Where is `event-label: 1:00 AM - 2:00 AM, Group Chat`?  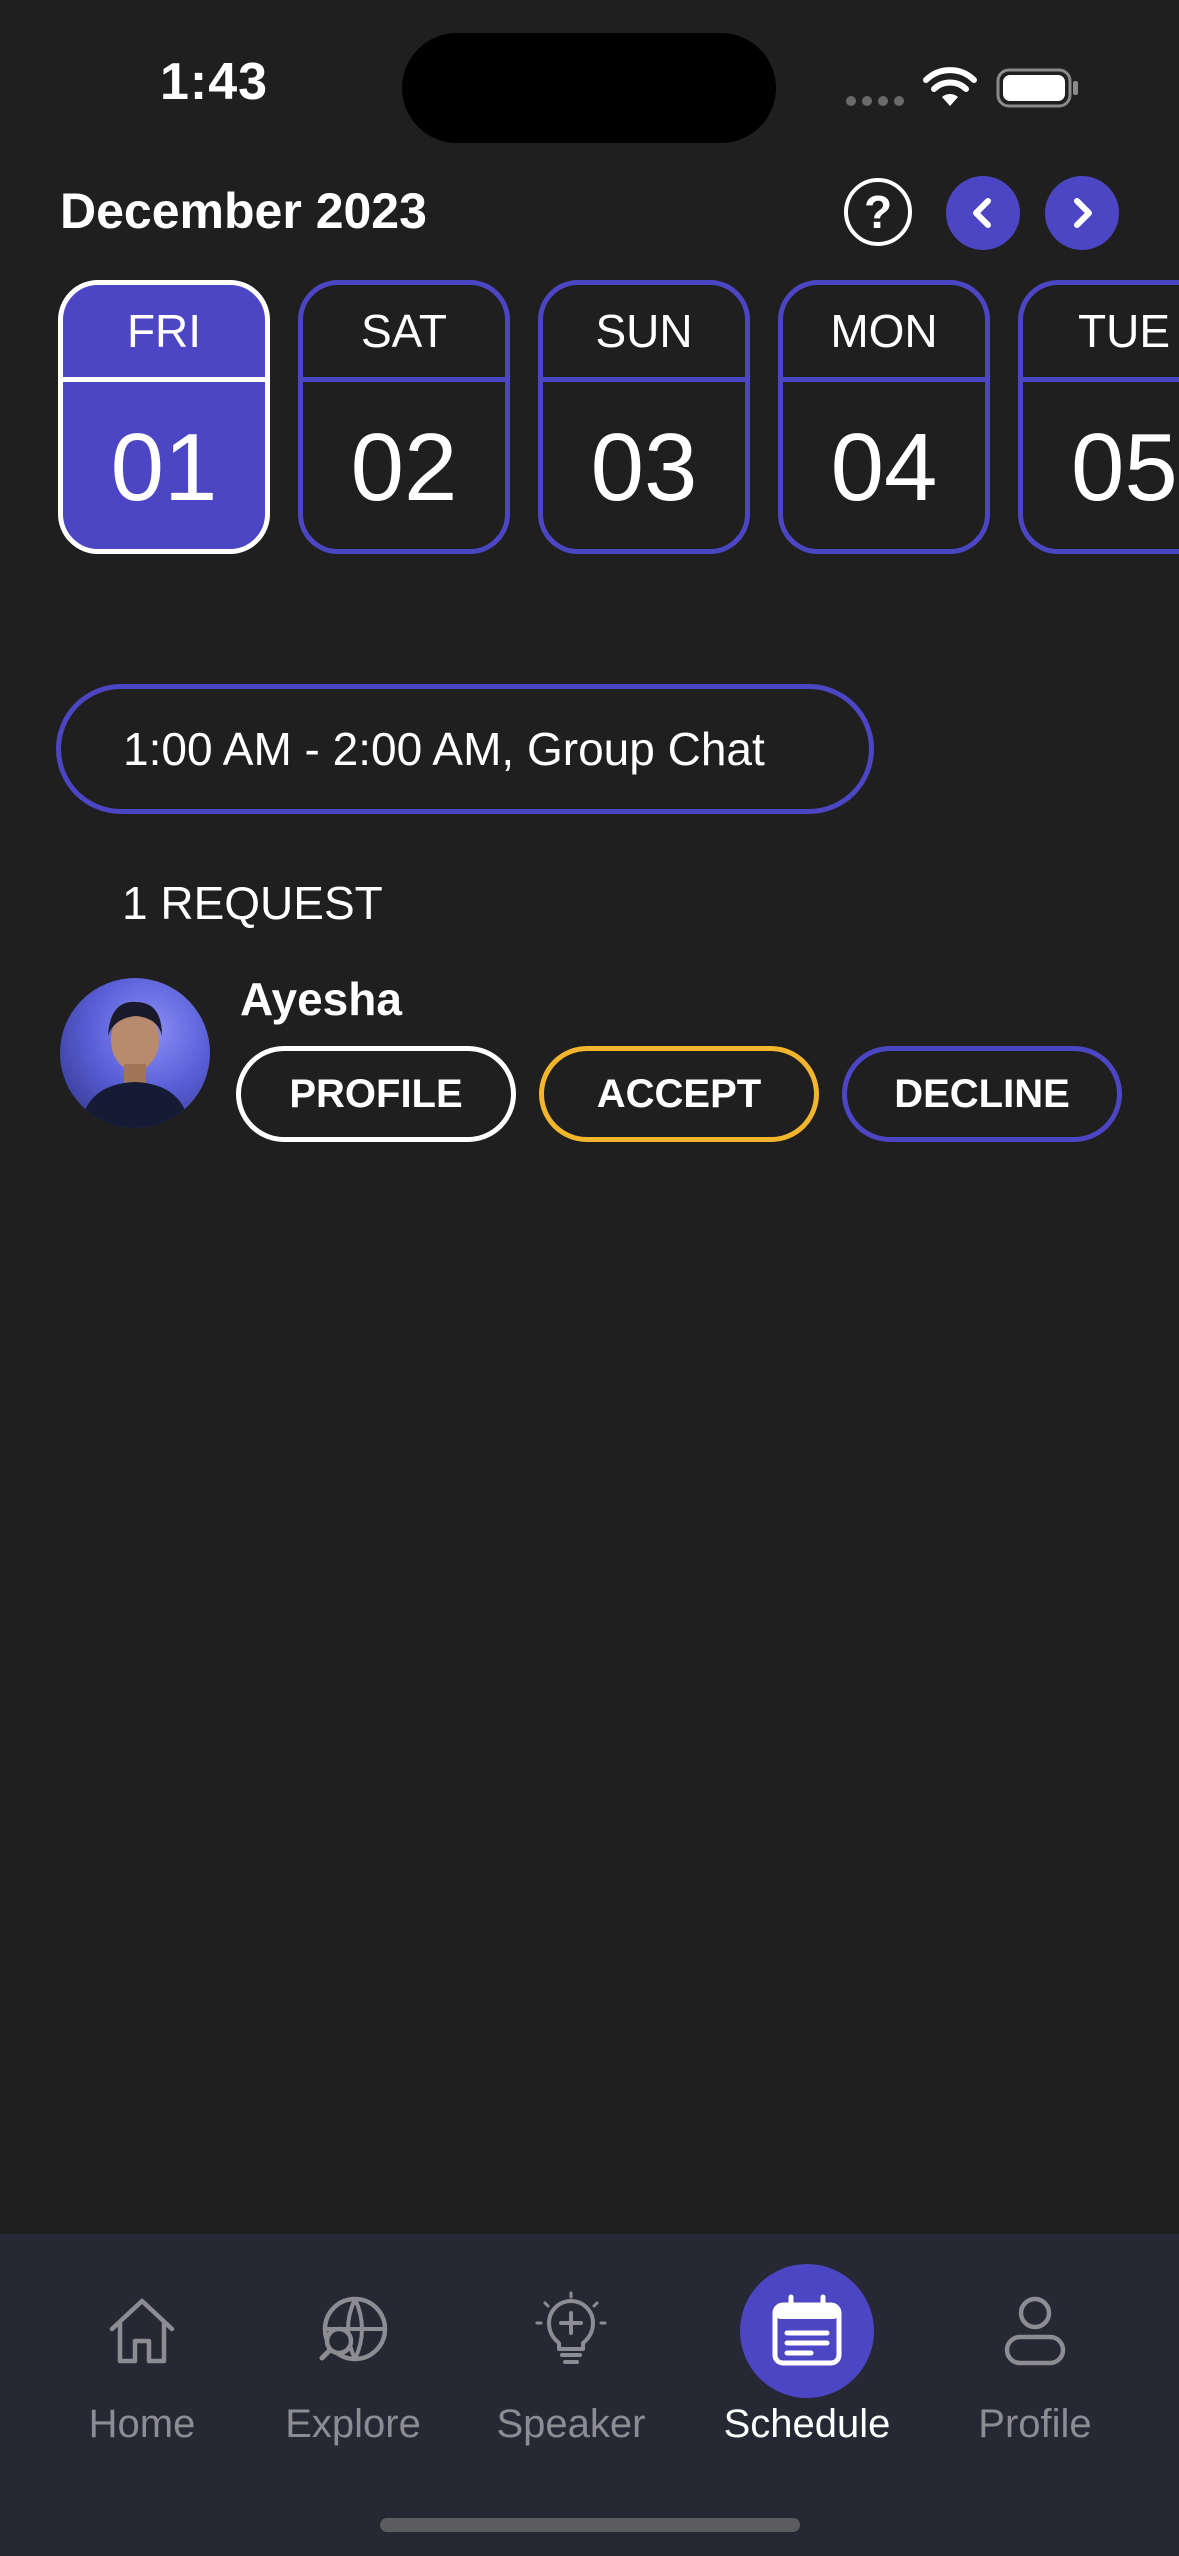 event-label: 1:00 AM - 2:00 AM, Group Chat is located at coordinates (444, 749).